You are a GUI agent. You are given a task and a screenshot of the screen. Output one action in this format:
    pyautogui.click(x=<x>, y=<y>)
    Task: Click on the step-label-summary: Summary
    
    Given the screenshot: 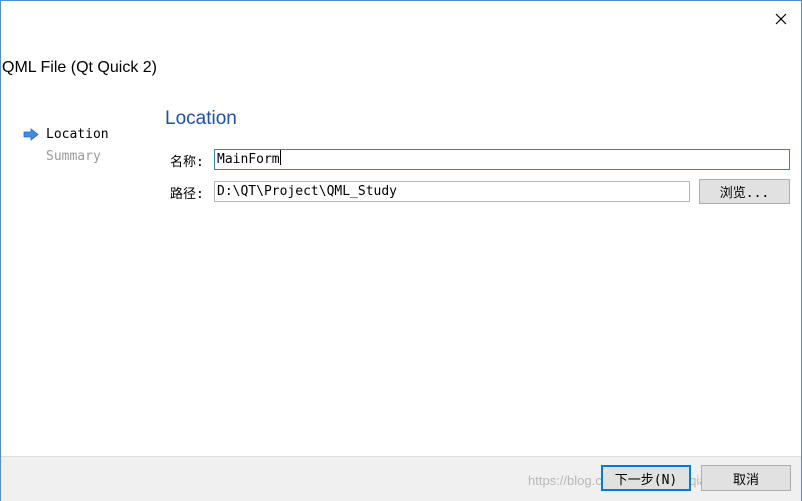 What is the action you would take?
    pyautogui.click(x=73, y=156)
    